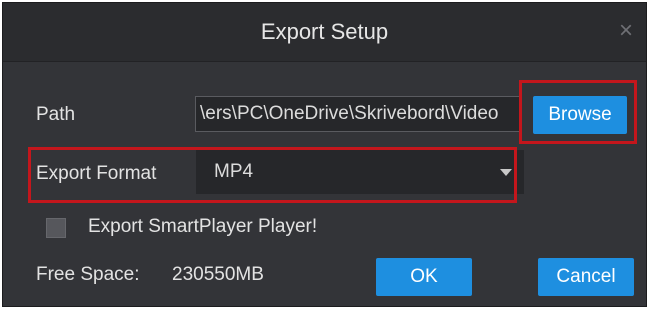  I want to click on dialog-title: Export Setup, so click(324, 31).